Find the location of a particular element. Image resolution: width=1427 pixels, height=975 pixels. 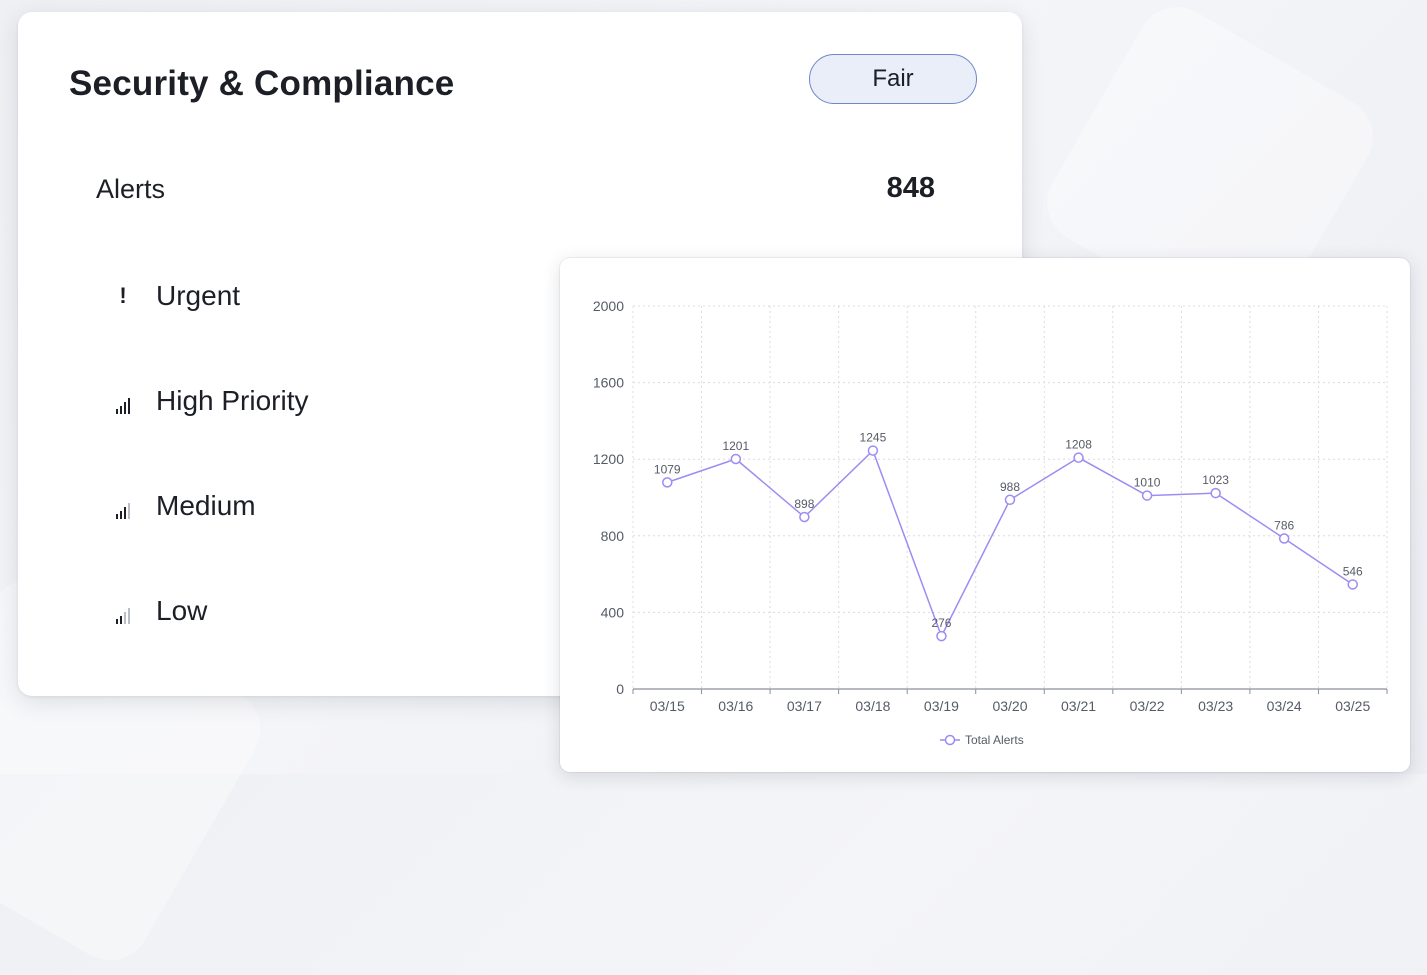

x-tick-label: 03/22 is located at coordinates (1147, 706).